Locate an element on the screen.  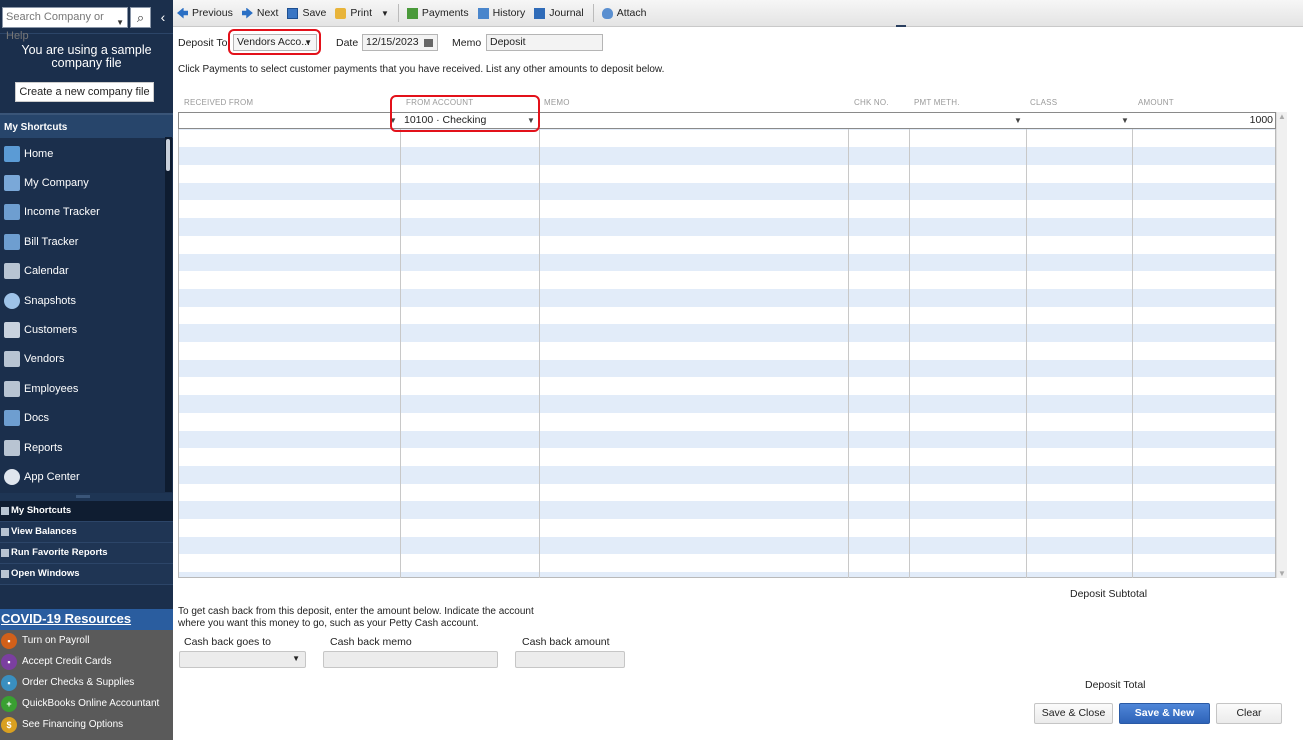
class-dropdown-icon: ▼ is located at coordinates (1125, 120).